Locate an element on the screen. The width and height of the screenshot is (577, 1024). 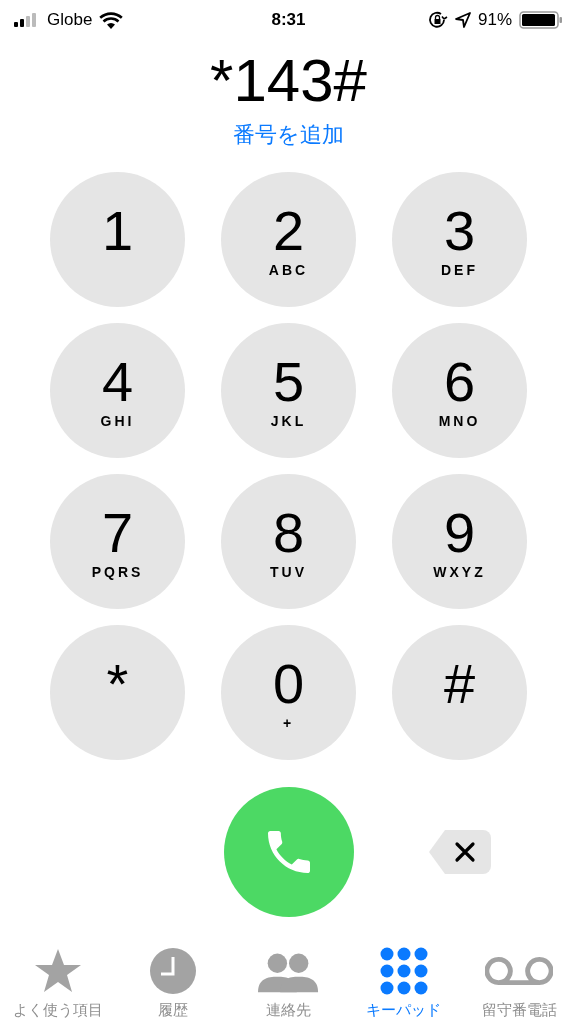
delete-button is located at coordinates (459, 852).